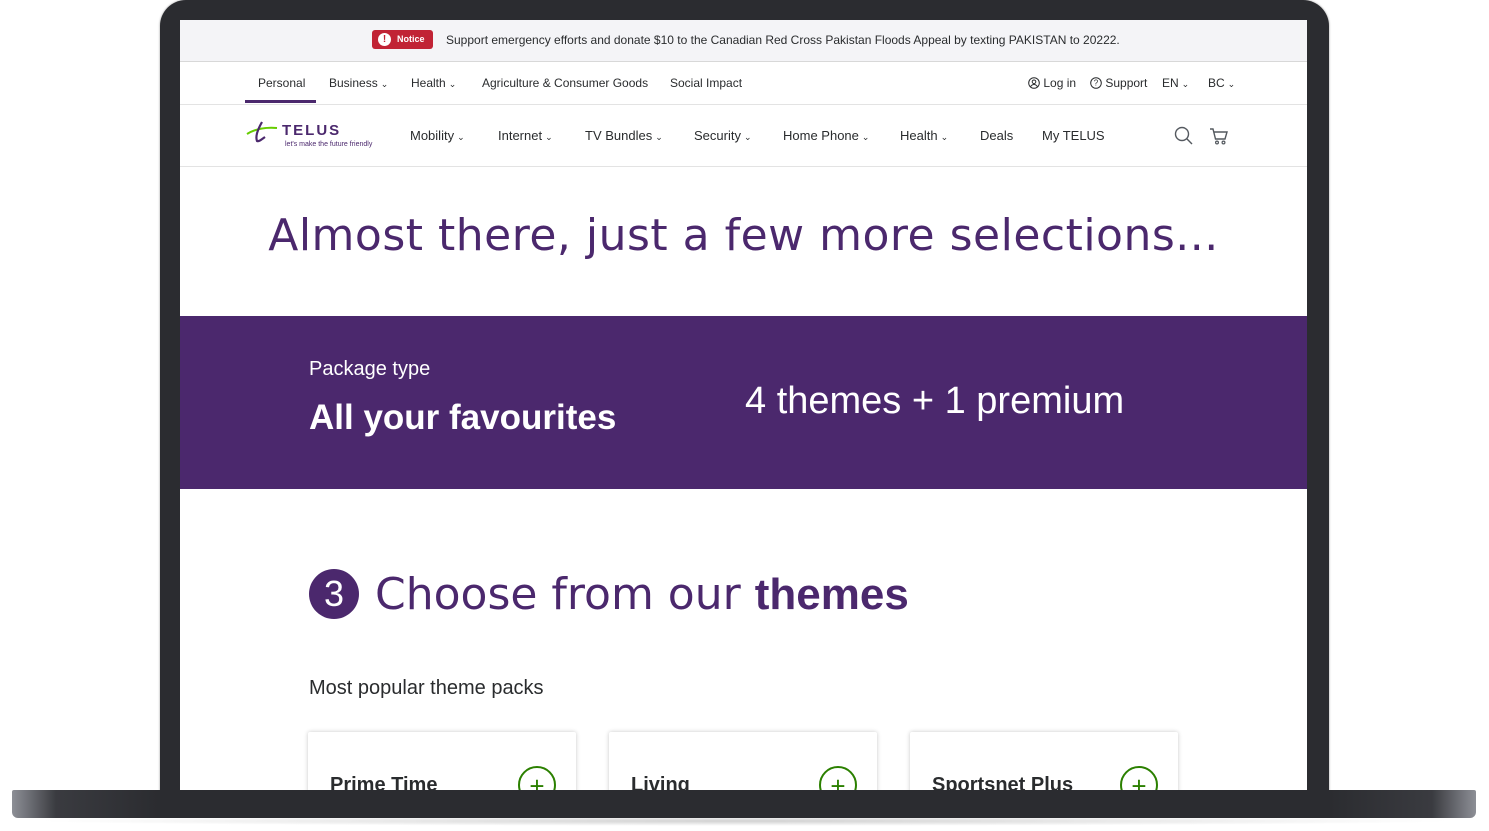 This screenshot has width=1489, height=831. I want to click on telus-logo: TELUS let's make the future friendly, so click(320, 138).